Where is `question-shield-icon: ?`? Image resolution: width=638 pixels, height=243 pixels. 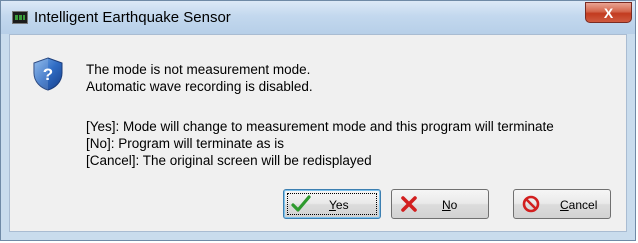
question-shield-icon: ? is located at coordinates (48, 74).